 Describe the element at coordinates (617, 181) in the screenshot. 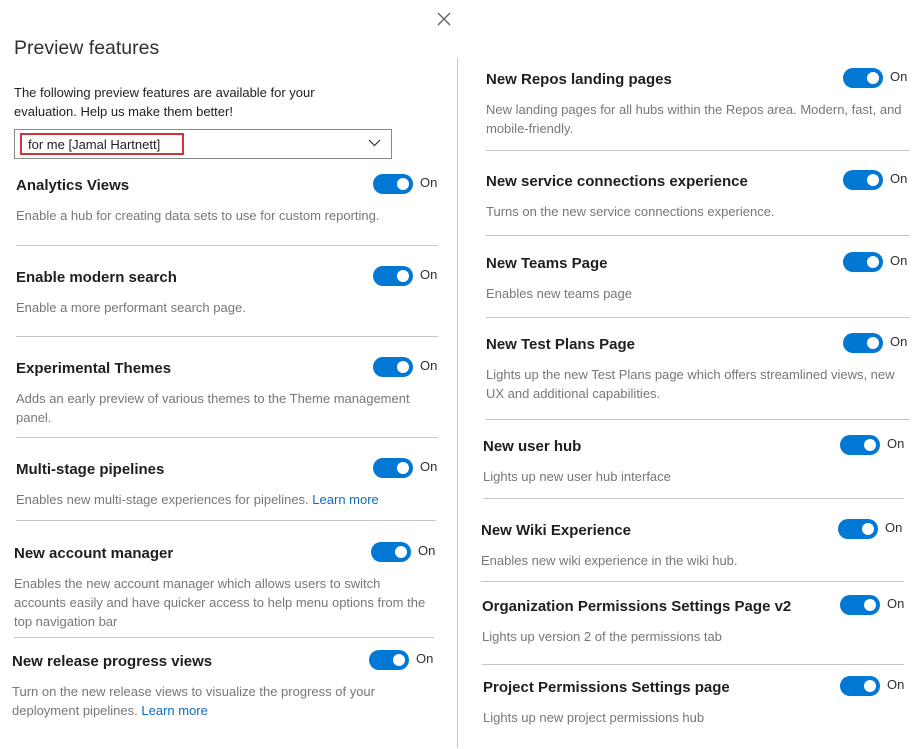

I see `feature-name: New service connections experience` at that location.